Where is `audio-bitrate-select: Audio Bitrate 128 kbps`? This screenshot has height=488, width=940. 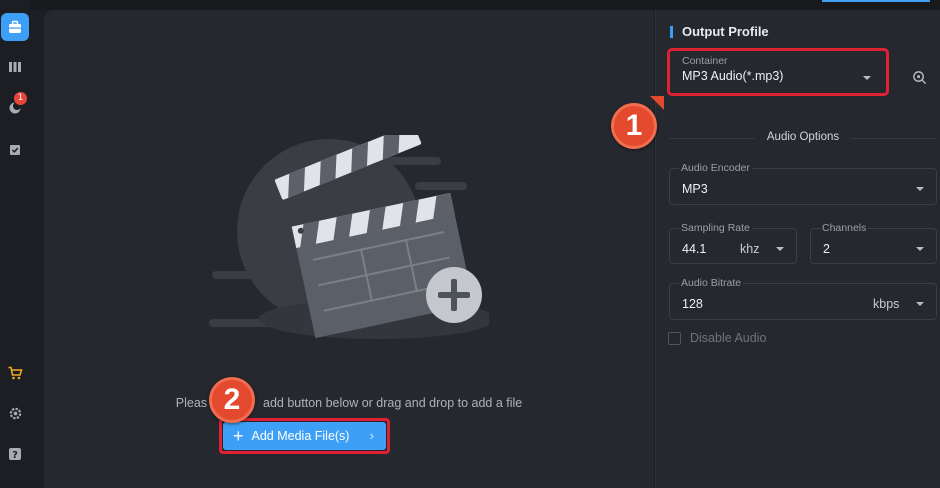 audio-bitrate-select: Audio Bitrate 128 kbps is located at coordinates (803, 298).